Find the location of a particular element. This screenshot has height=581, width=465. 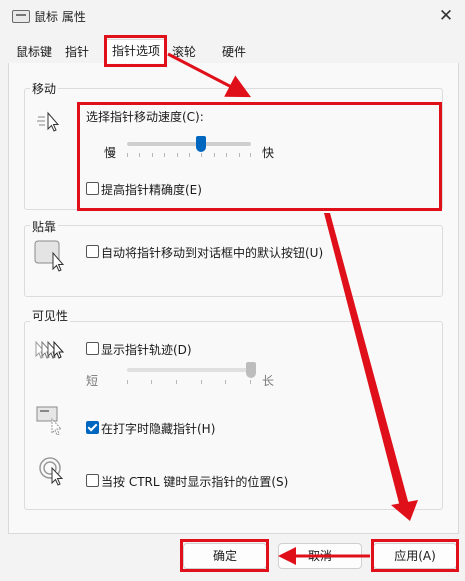

pointer-speed-icon is located at coordinates (48, 121).